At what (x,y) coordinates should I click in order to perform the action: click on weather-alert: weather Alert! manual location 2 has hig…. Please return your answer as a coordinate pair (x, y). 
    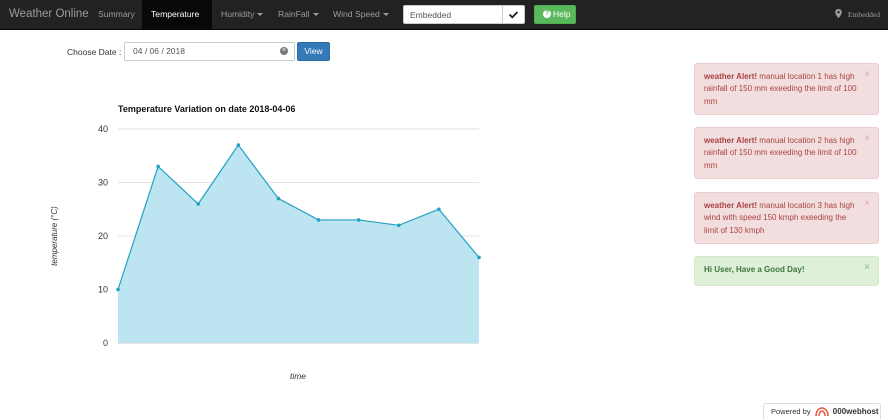
    Looking at the image, I should click on (786, 153).